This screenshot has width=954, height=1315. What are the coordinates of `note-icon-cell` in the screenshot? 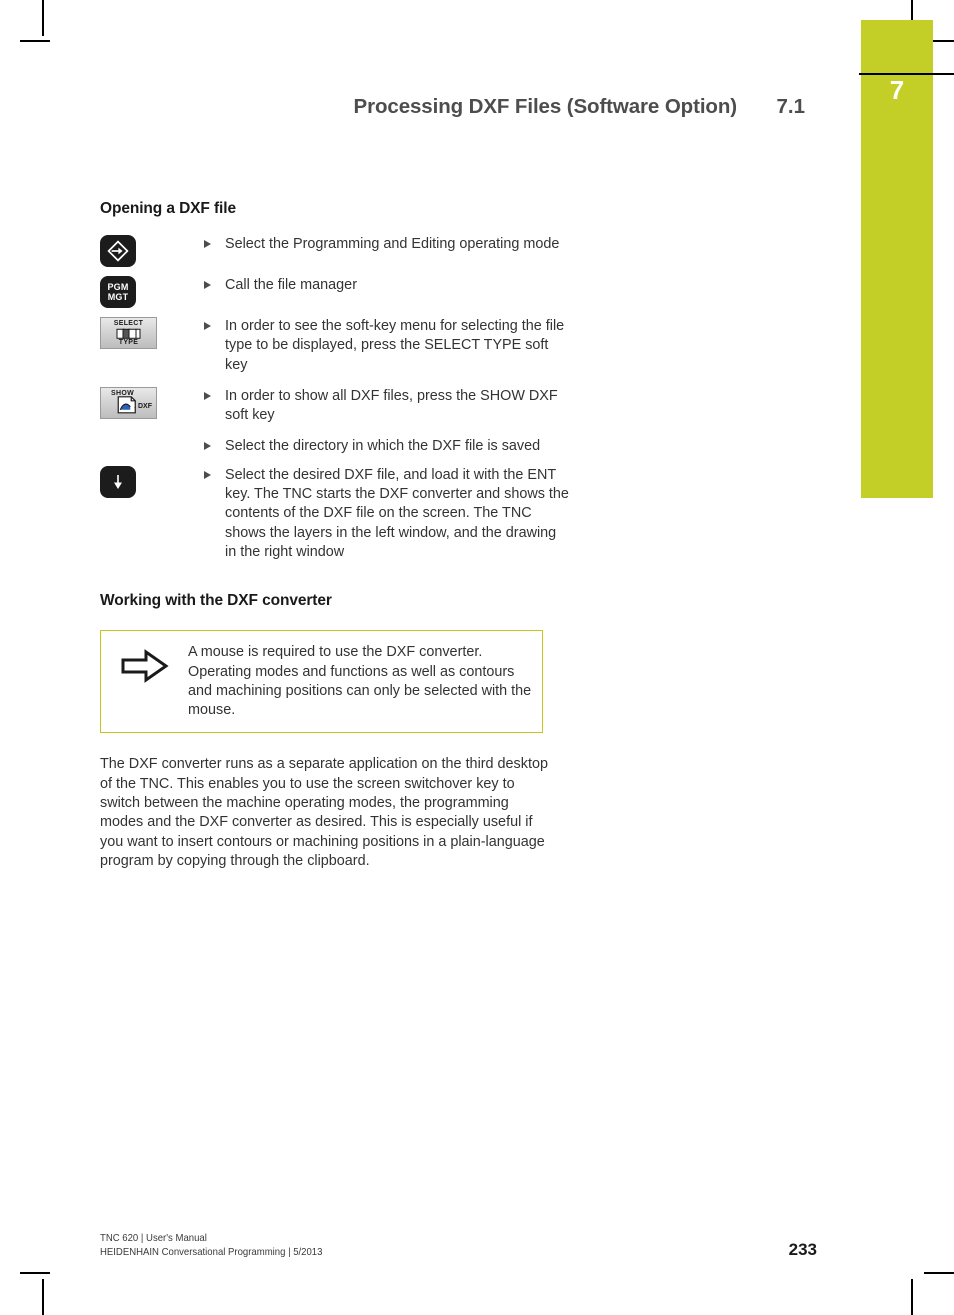 It's located at (144, 663).